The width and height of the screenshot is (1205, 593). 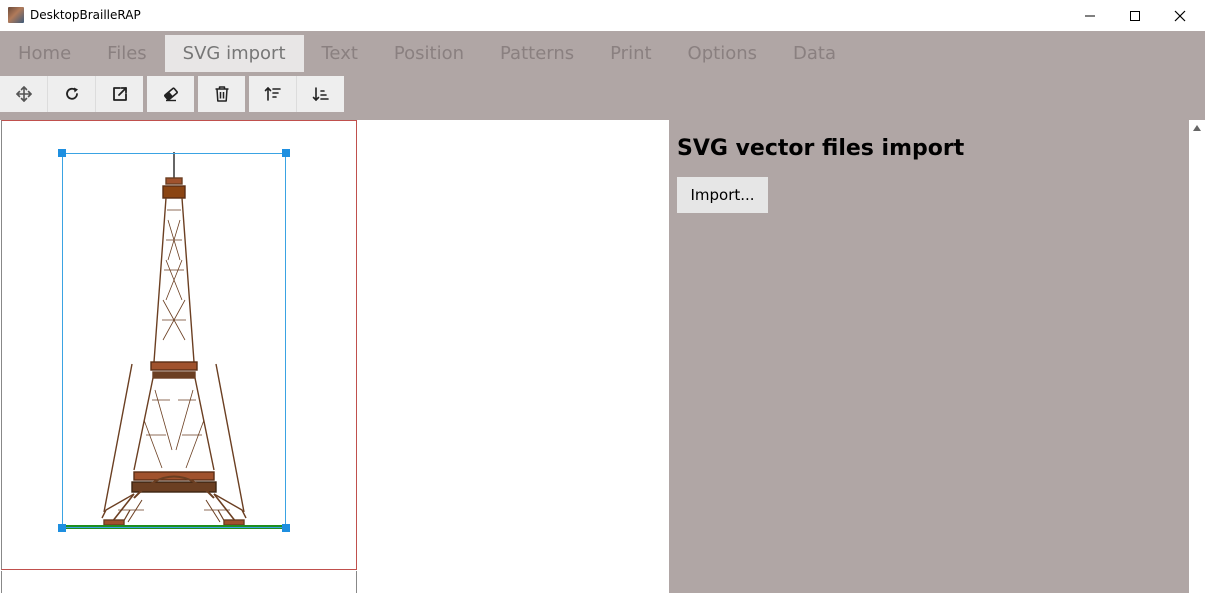 What do you see at coordinates (340, 53) in the screenshot?
I see `tab-text: Text` at bounding box center [340, 53].